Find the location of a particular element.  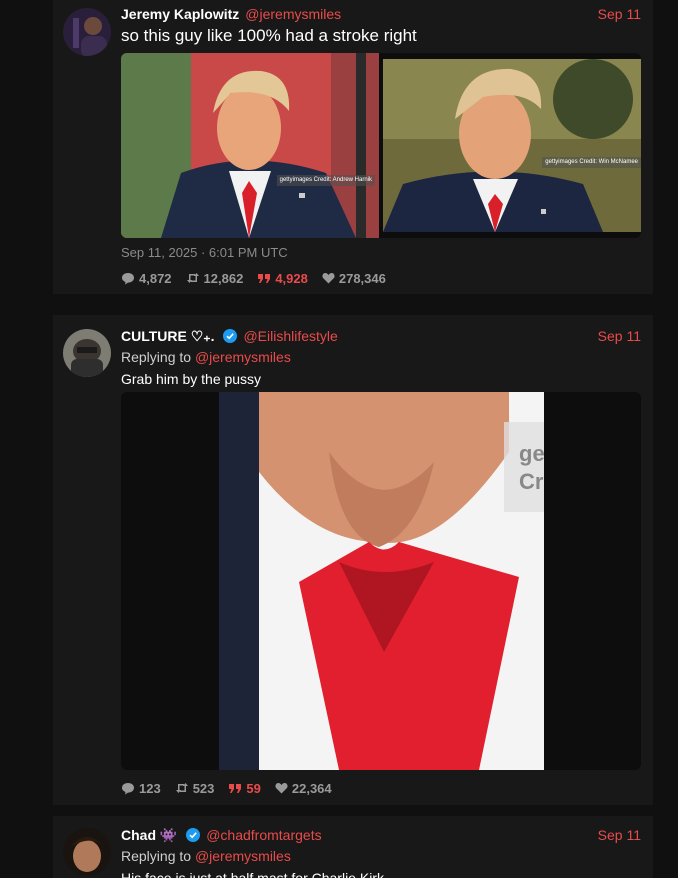

like-count-value: 278,346 is located at coordinates (362, 278).